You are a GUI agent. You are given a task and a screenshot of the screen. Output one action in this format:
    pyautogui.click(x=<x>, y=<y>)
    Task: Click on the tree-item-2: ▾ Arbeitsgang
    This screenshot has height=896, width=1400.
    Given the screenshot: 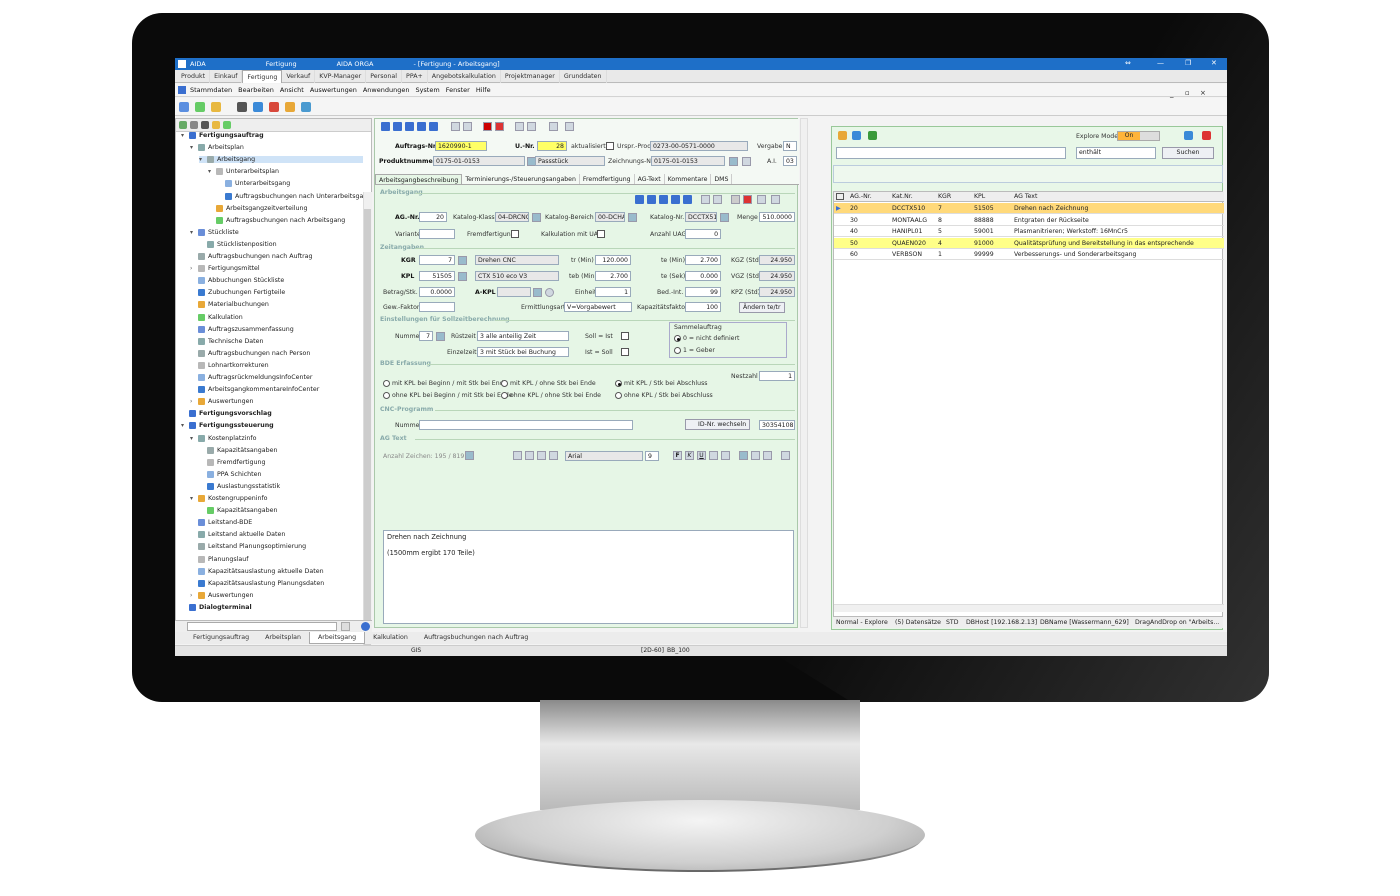 What is the action you would take?
    pyautogui.click(x=281, y=160)
    